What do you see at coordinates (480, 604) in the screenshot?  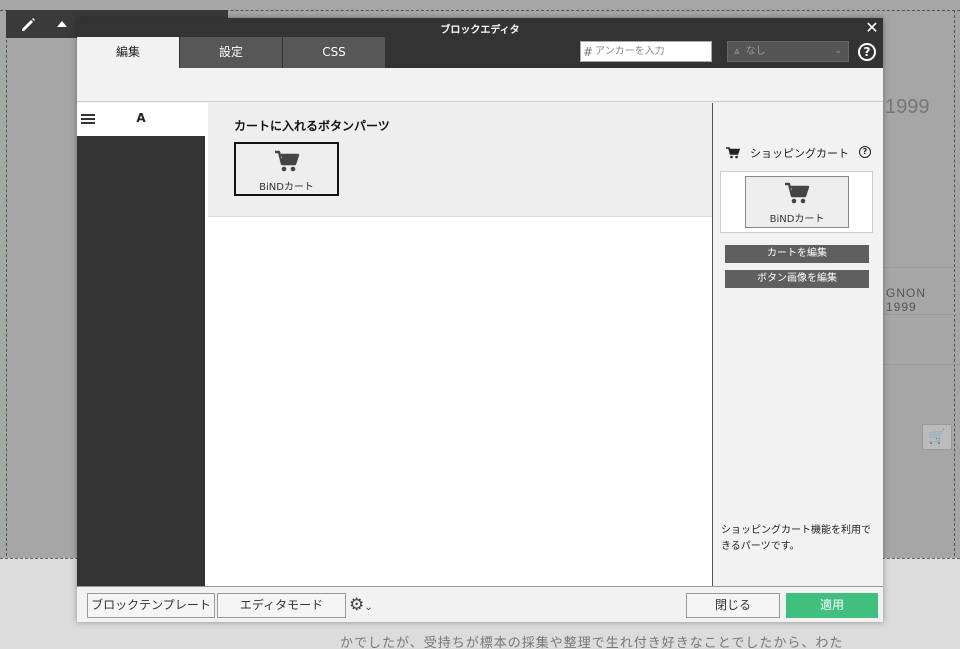 I see `dialog-footer: ブロックテンプレート エディタモード ⚙⌄ 閉じる 適用` at bounding box center [480, 604].